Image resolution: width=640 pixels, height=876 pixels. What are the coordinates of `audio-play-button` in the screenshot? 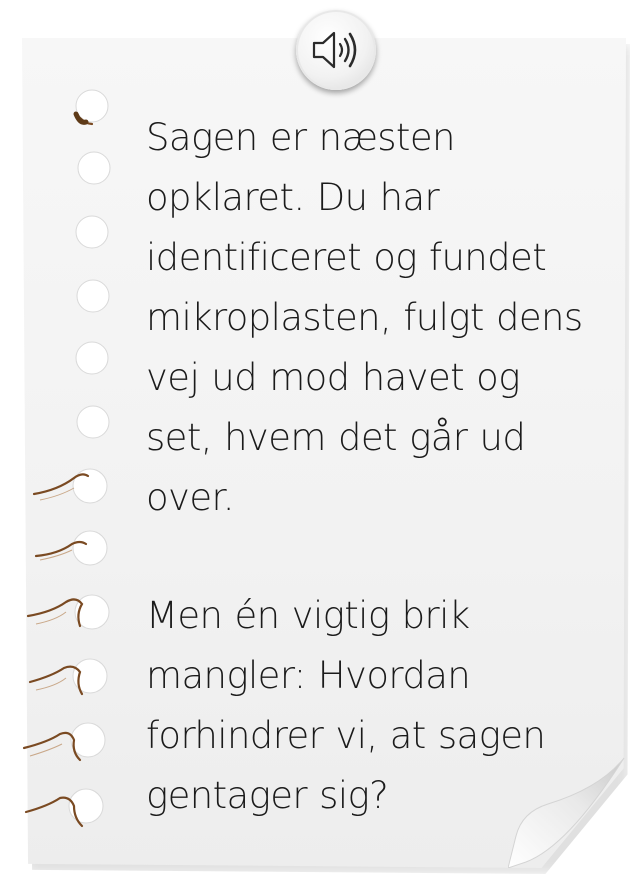 It's located at (336, 50).